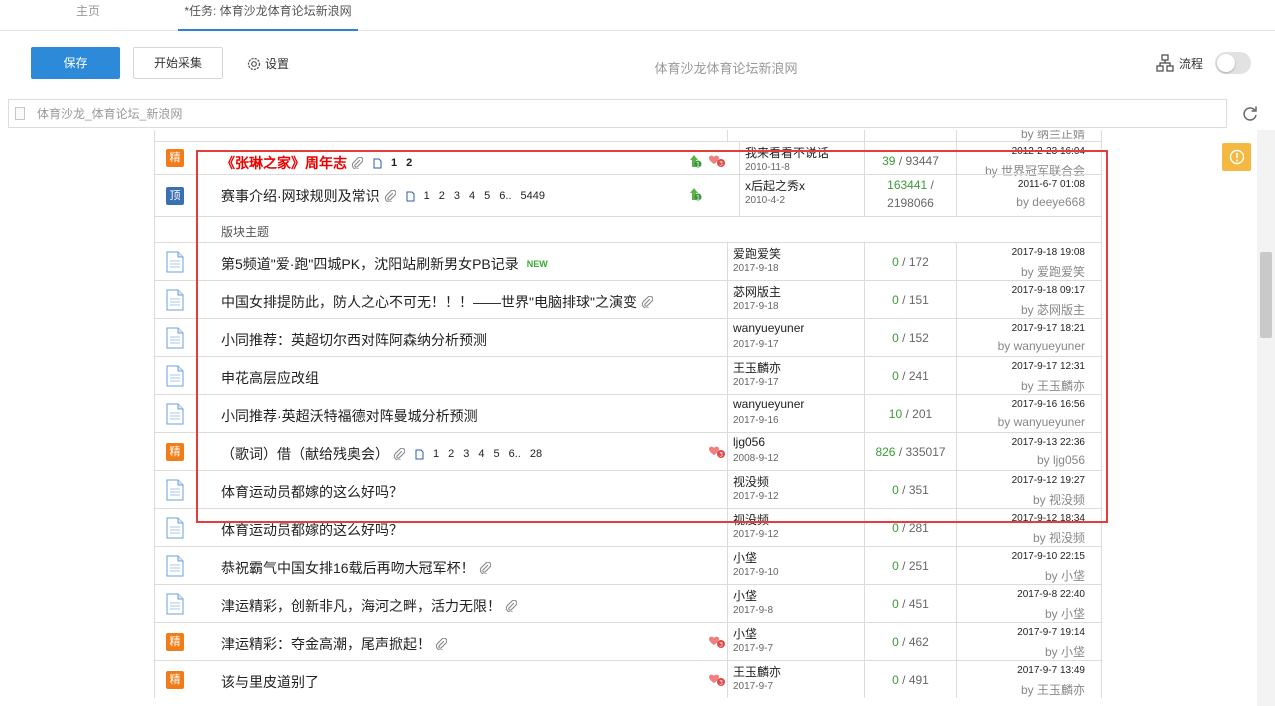 This screenshot has height=706, width=1275. Describe the element at coordinates (1051, 670) in the screenshot. I see `last-post-time: 2017-9-7 13:49` at that location.